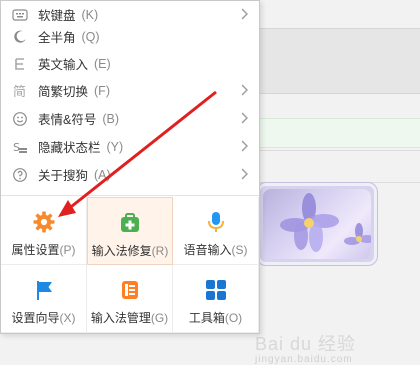  Describe the element at coordinates (20, 64) in the screenshot. I see `english-icon` at that location.